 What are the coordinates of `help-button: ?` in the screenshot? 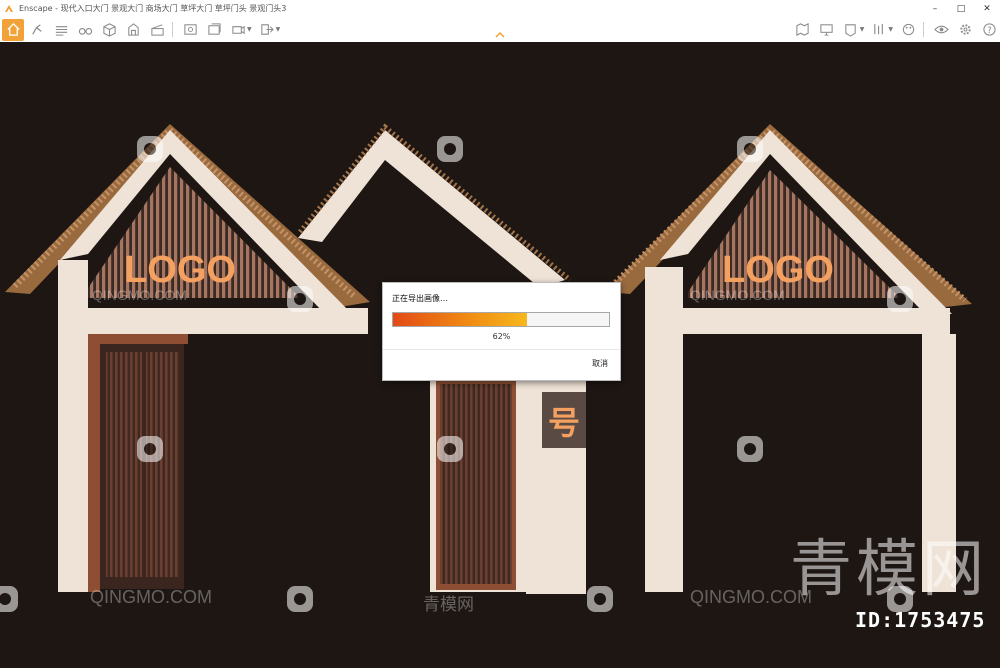 It's located at (989, 30).